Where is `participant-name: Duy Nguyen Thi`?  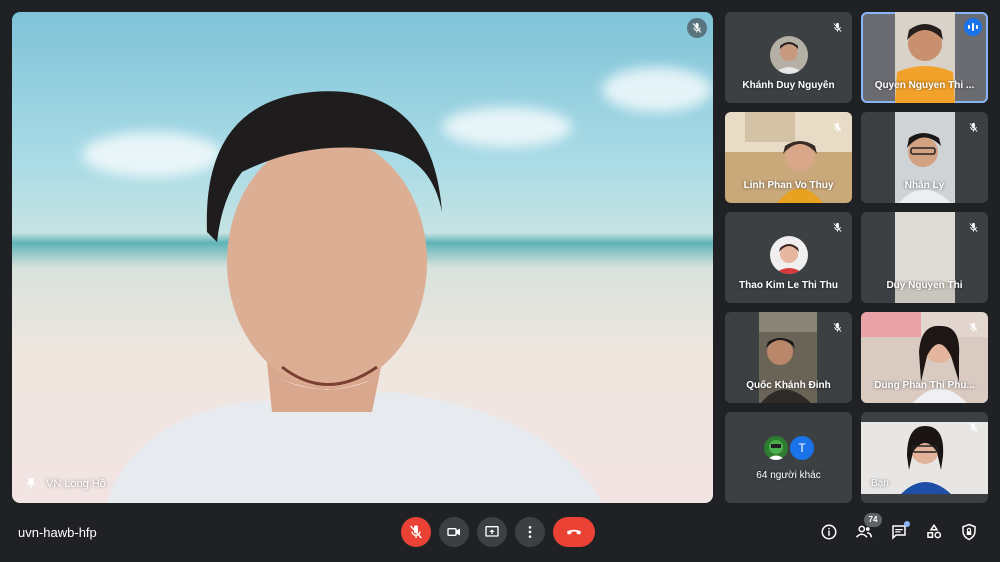
participant-name: Duy Nguyen Thi is located at coordinates (924, 285).